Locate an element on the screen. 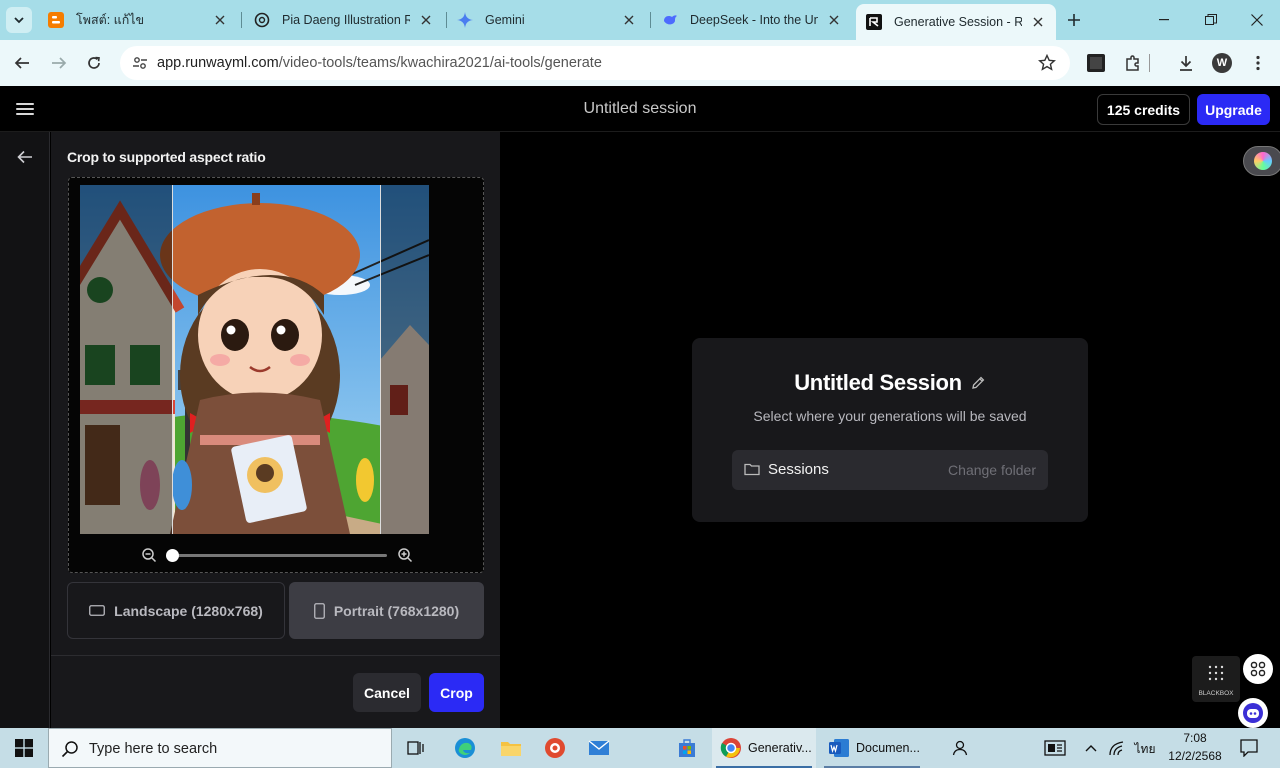 The width and height of the screenshot is (1280, 768). landscape-ratio-button: Landscape (1280x768) is located at coordinates (176, 610).